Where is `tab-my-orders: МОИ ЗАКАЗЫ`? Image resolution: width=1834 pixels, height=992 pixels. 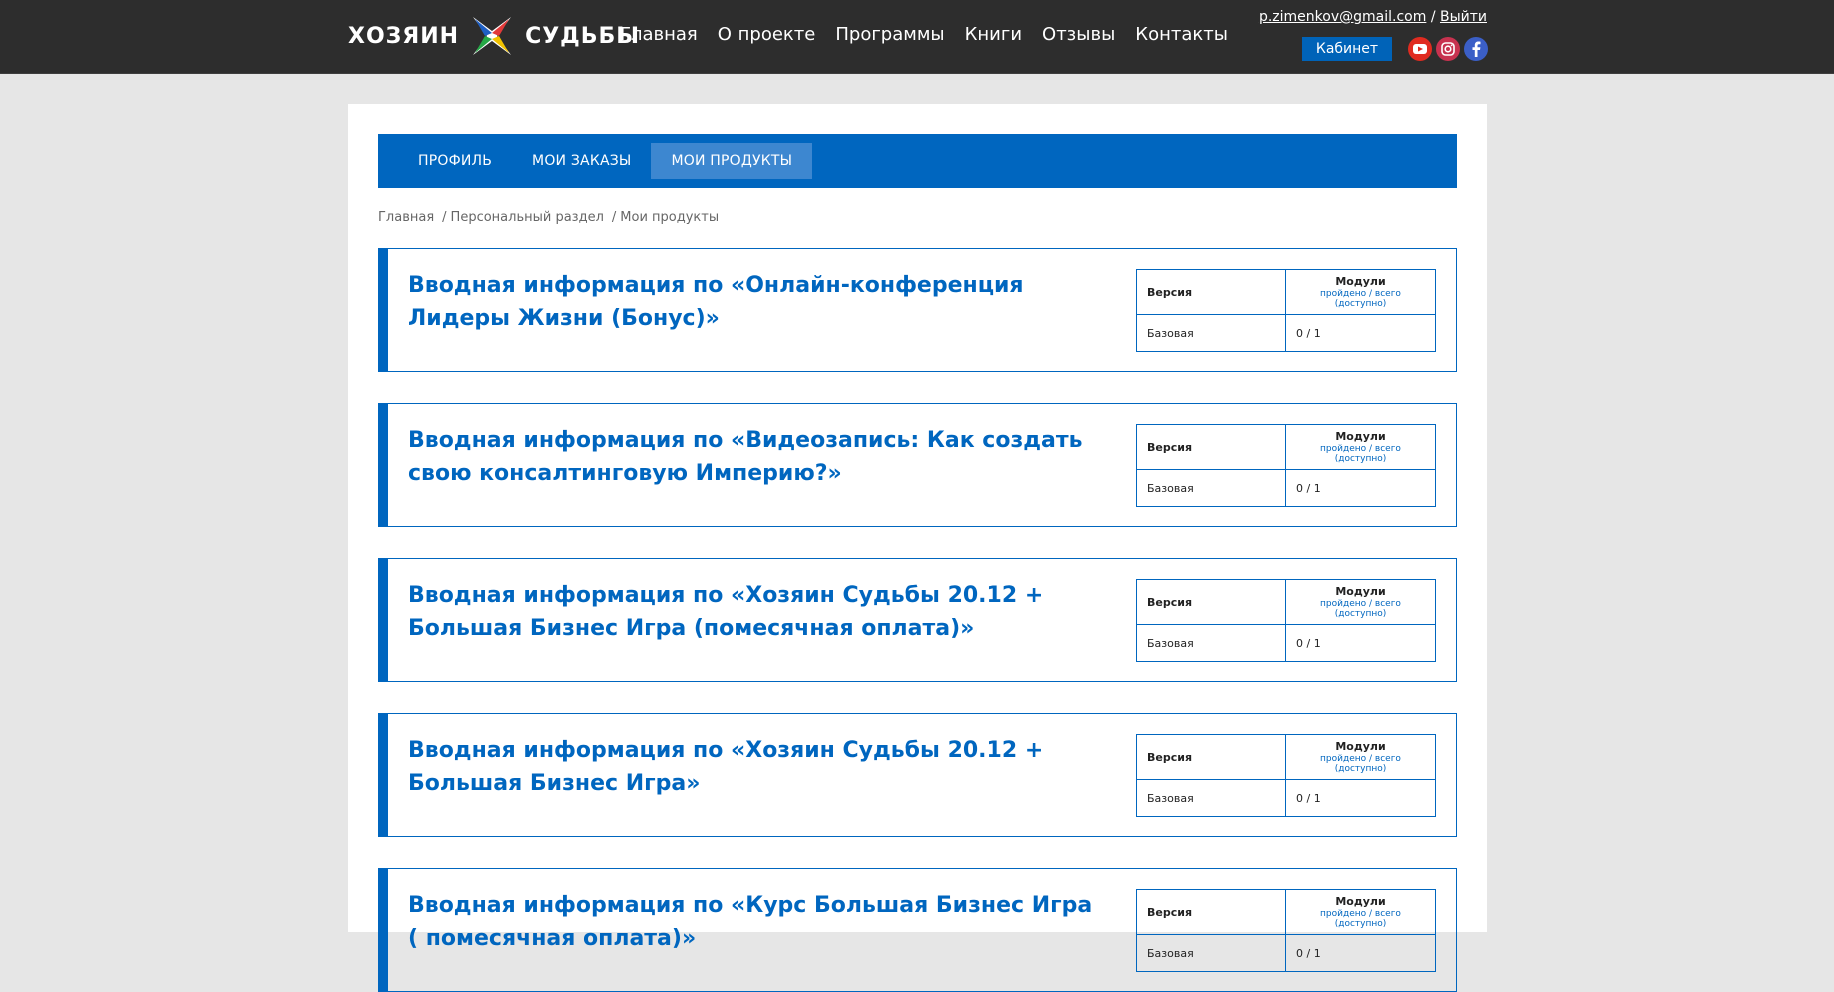
tab-my-orders: МОИ ЗАКАЗЫ is located at coordinates (581, 161).